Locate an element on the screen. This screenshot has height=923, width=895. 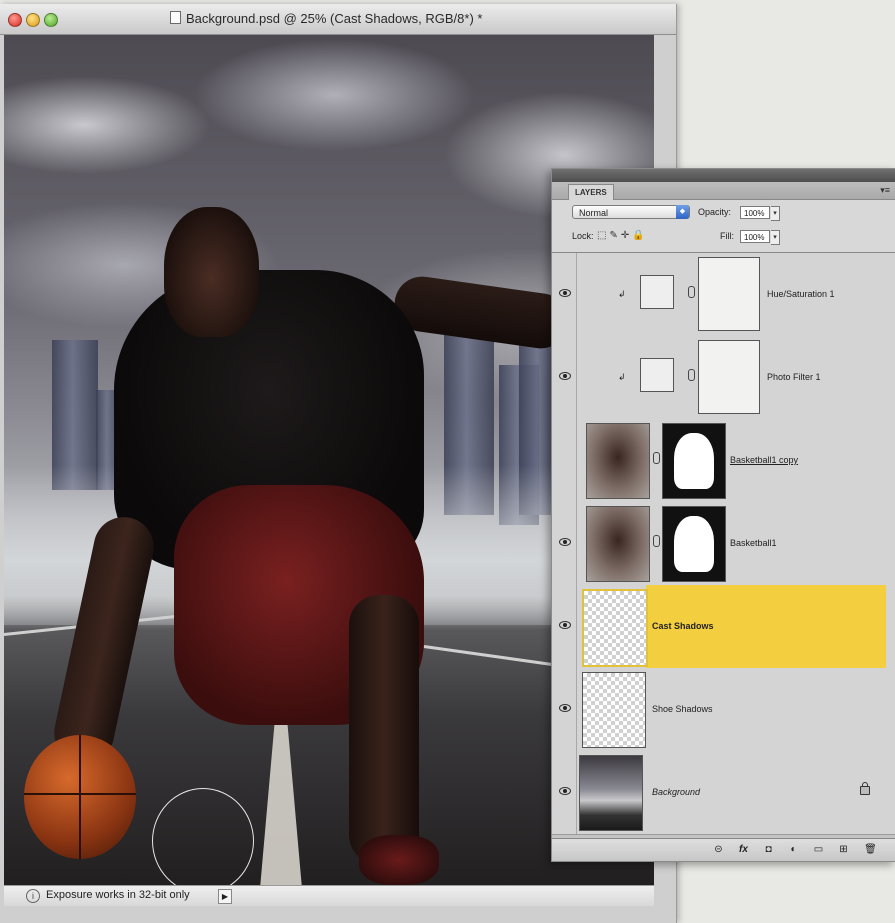
layer-name: Cast Shadows is located at coordinates (683, 626).